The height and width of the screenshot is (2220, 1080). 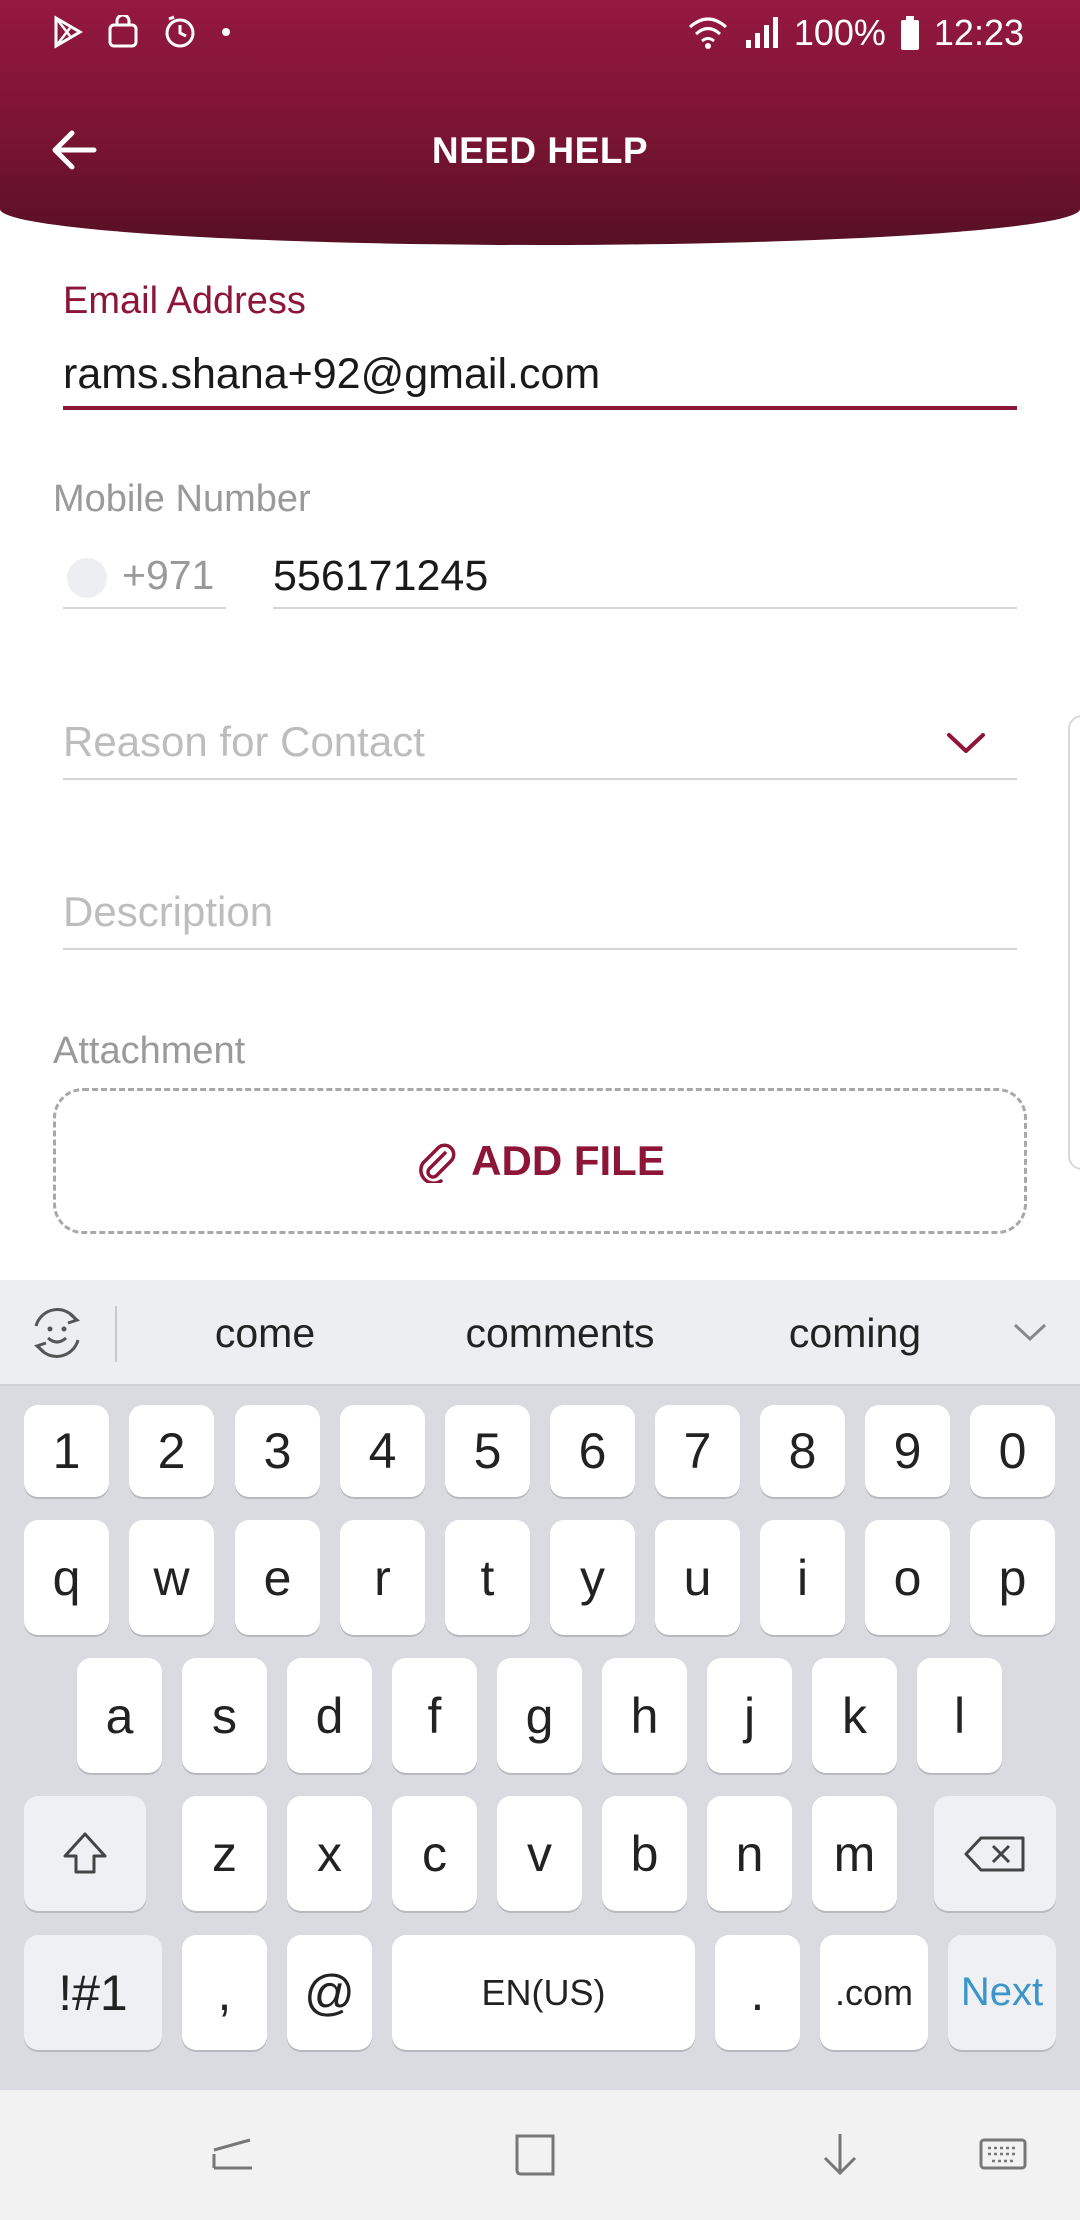 I want to click on description-underline, so click(x=540, y=949).